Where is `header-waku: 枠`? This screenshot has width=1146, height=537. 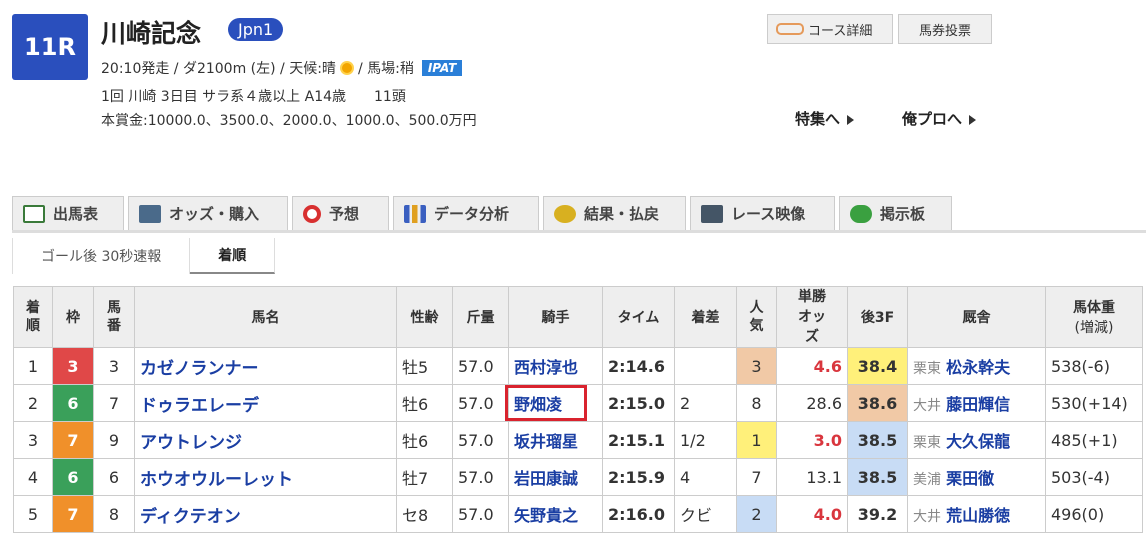
header-waku: 枠 is located at coordinates (73, 317).